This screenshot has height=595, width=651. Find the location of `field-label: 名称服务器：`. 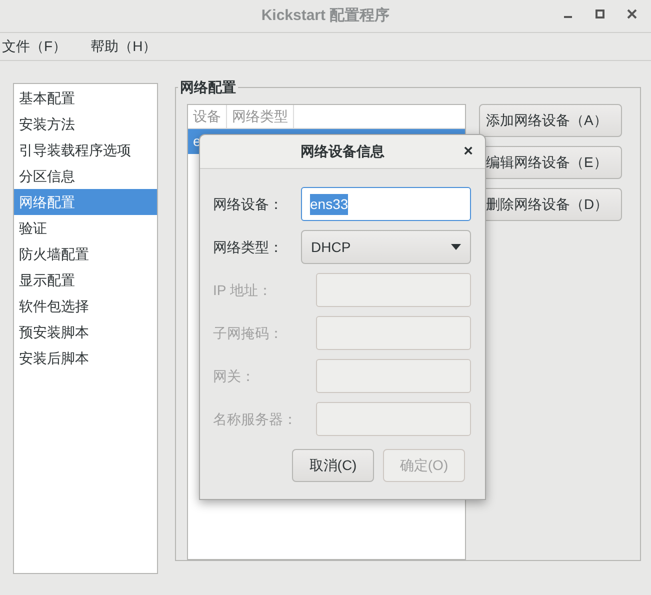

field-label: 名称服务器： is located at coordinates (255, 419).